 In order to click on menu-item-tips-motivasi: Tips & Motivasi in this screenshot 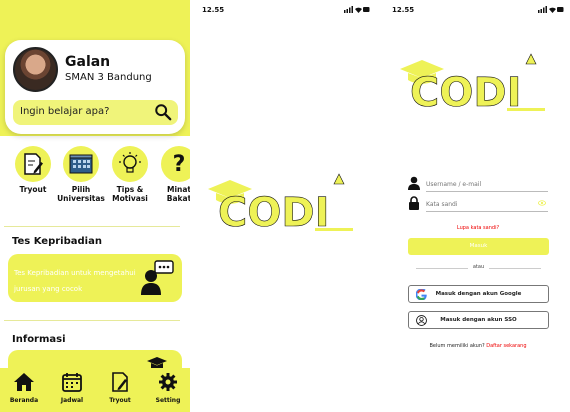, I will do `click(130, 174)`.